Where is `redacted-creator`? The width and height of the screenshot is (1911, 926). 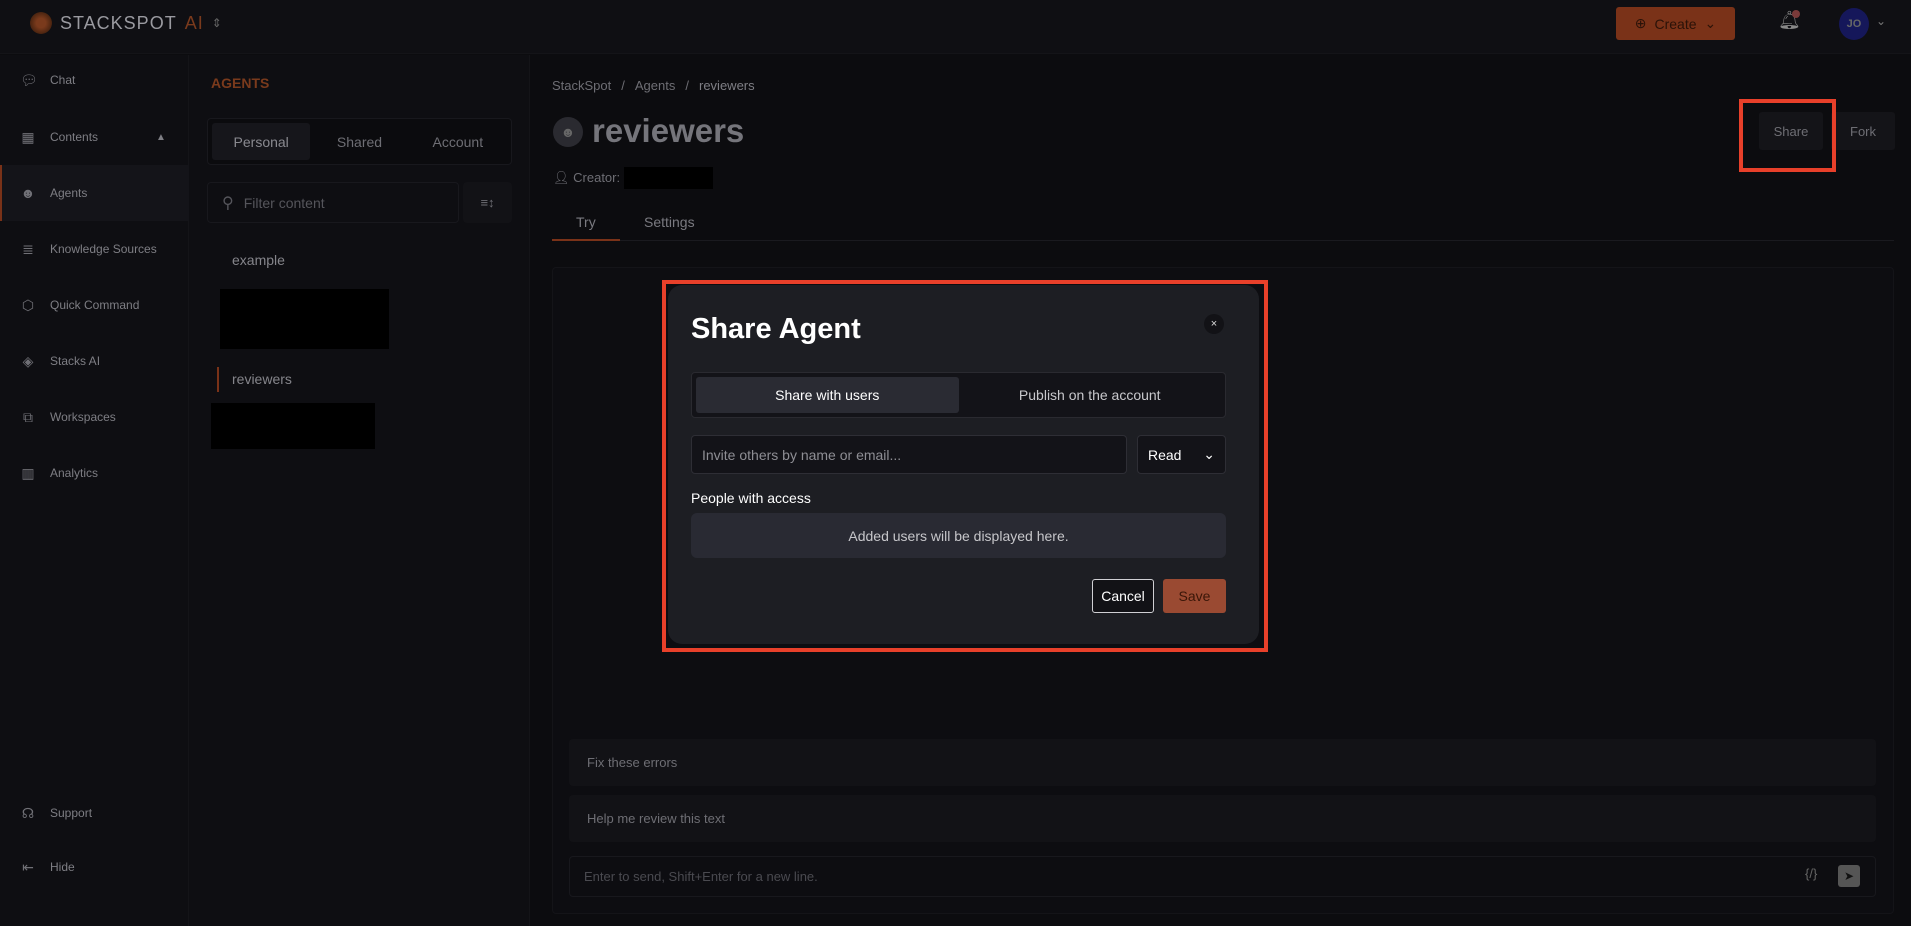
redacted-creator is located at coordinates (668, 178).